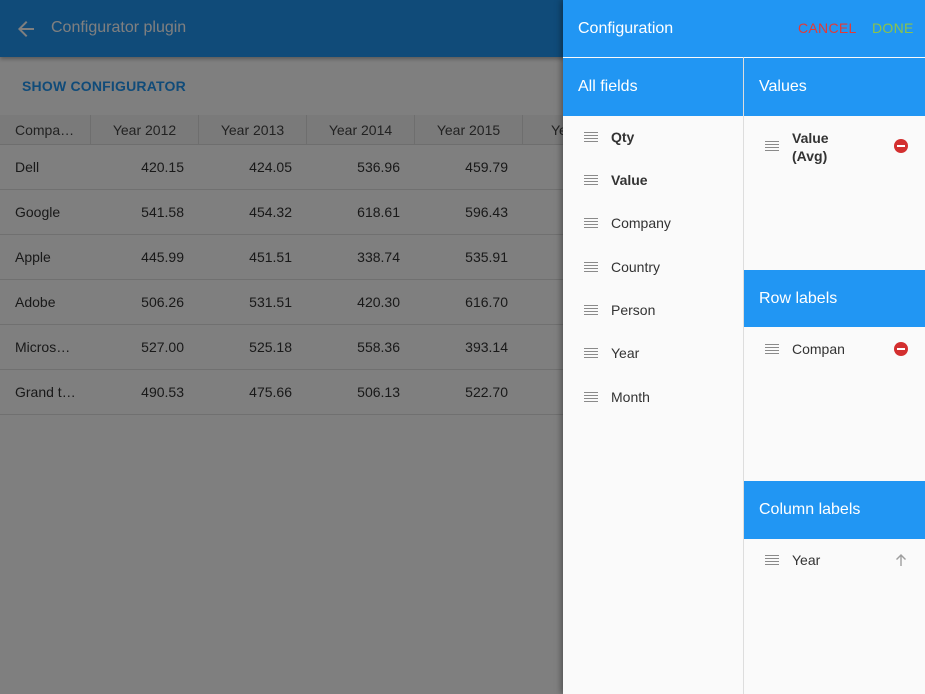 Image resolution: width=925 pixels, height=694 pixels. Describe the element at coordinates (633, 310) in the screenshot. I see `field-label: Person` at that location.